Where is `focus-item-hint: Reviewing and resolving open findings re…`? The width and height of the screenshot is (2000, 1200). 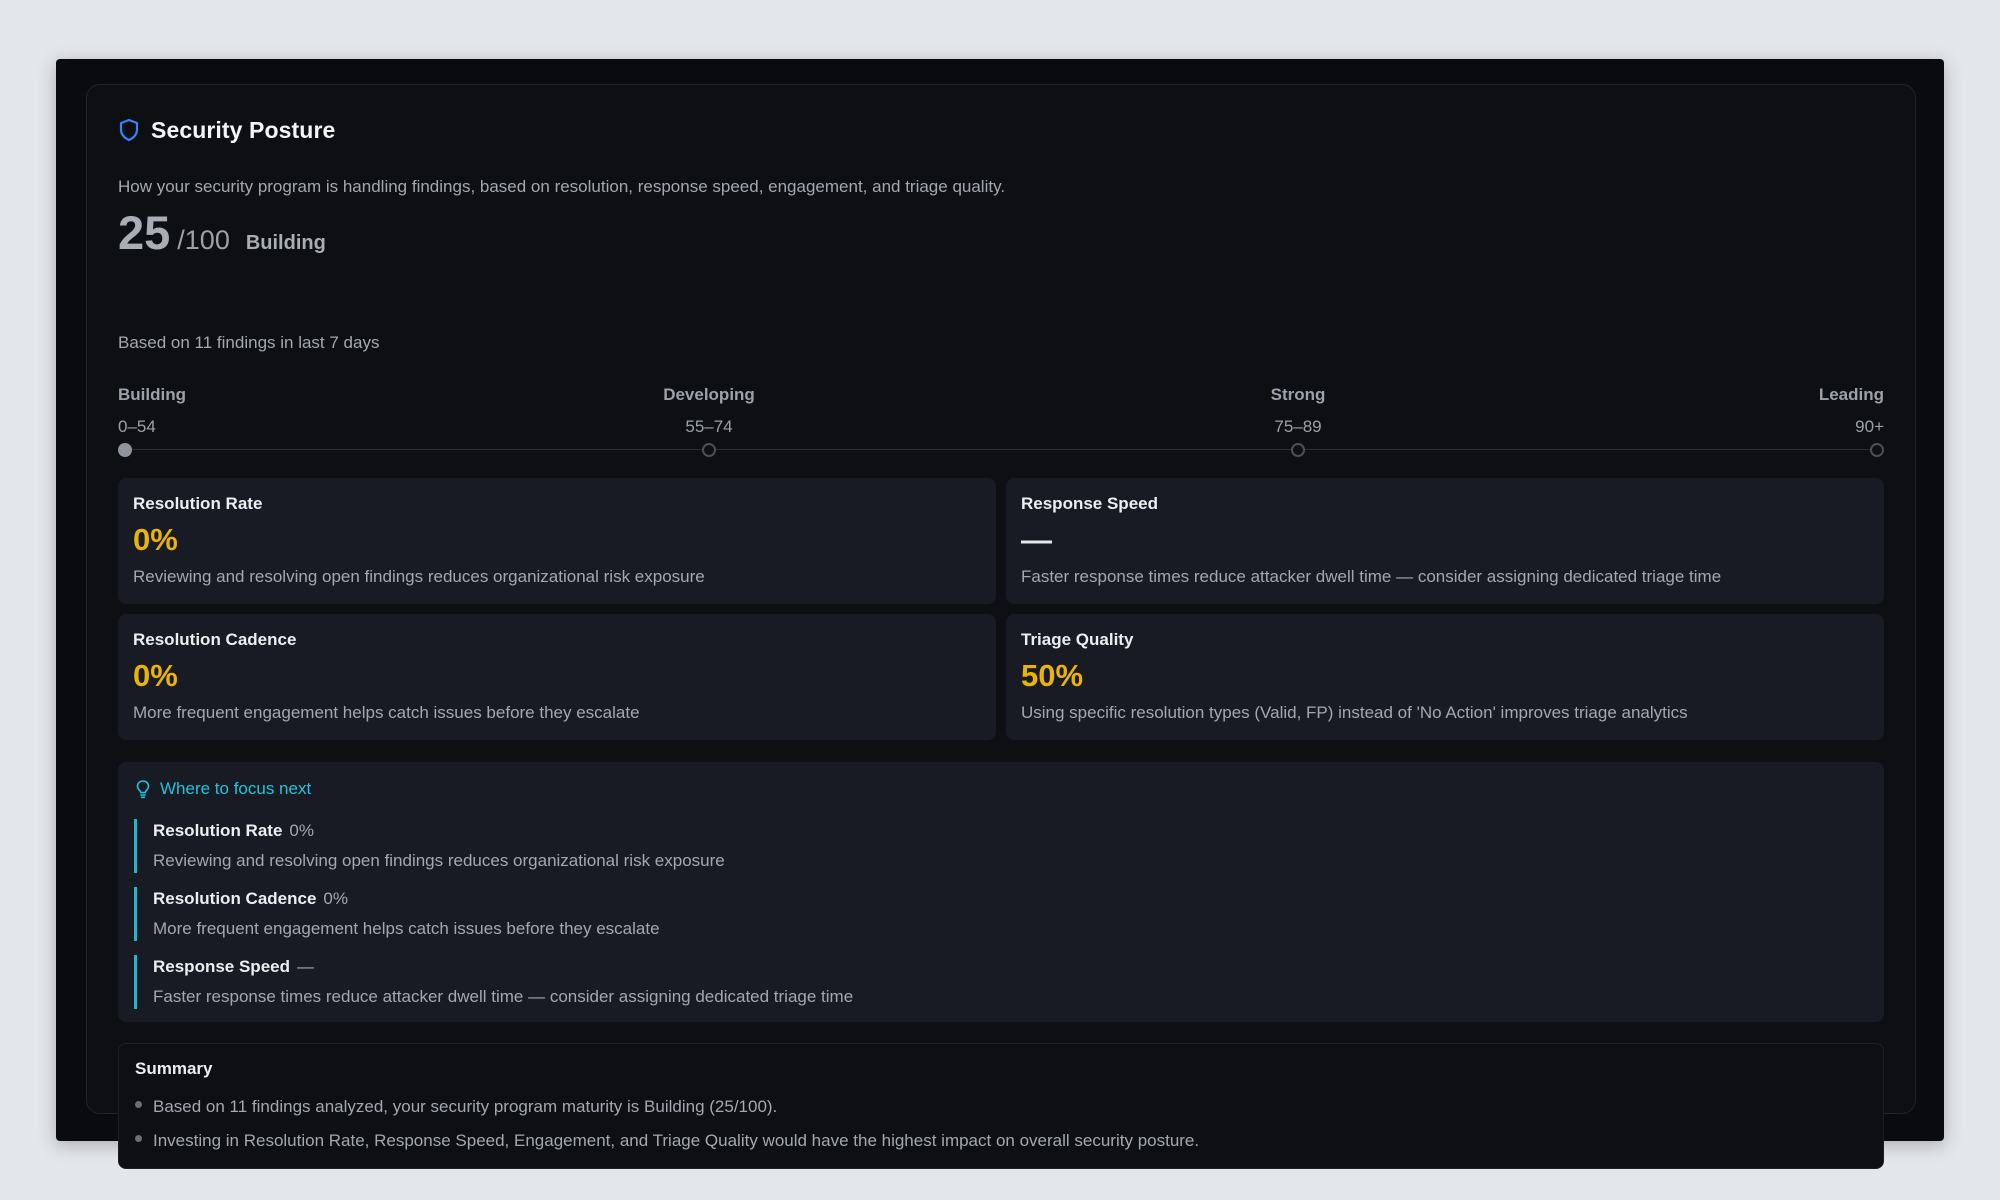 focus-item-hint: Reviewing and resolving open findings re… is located at coordinates (439, 860).